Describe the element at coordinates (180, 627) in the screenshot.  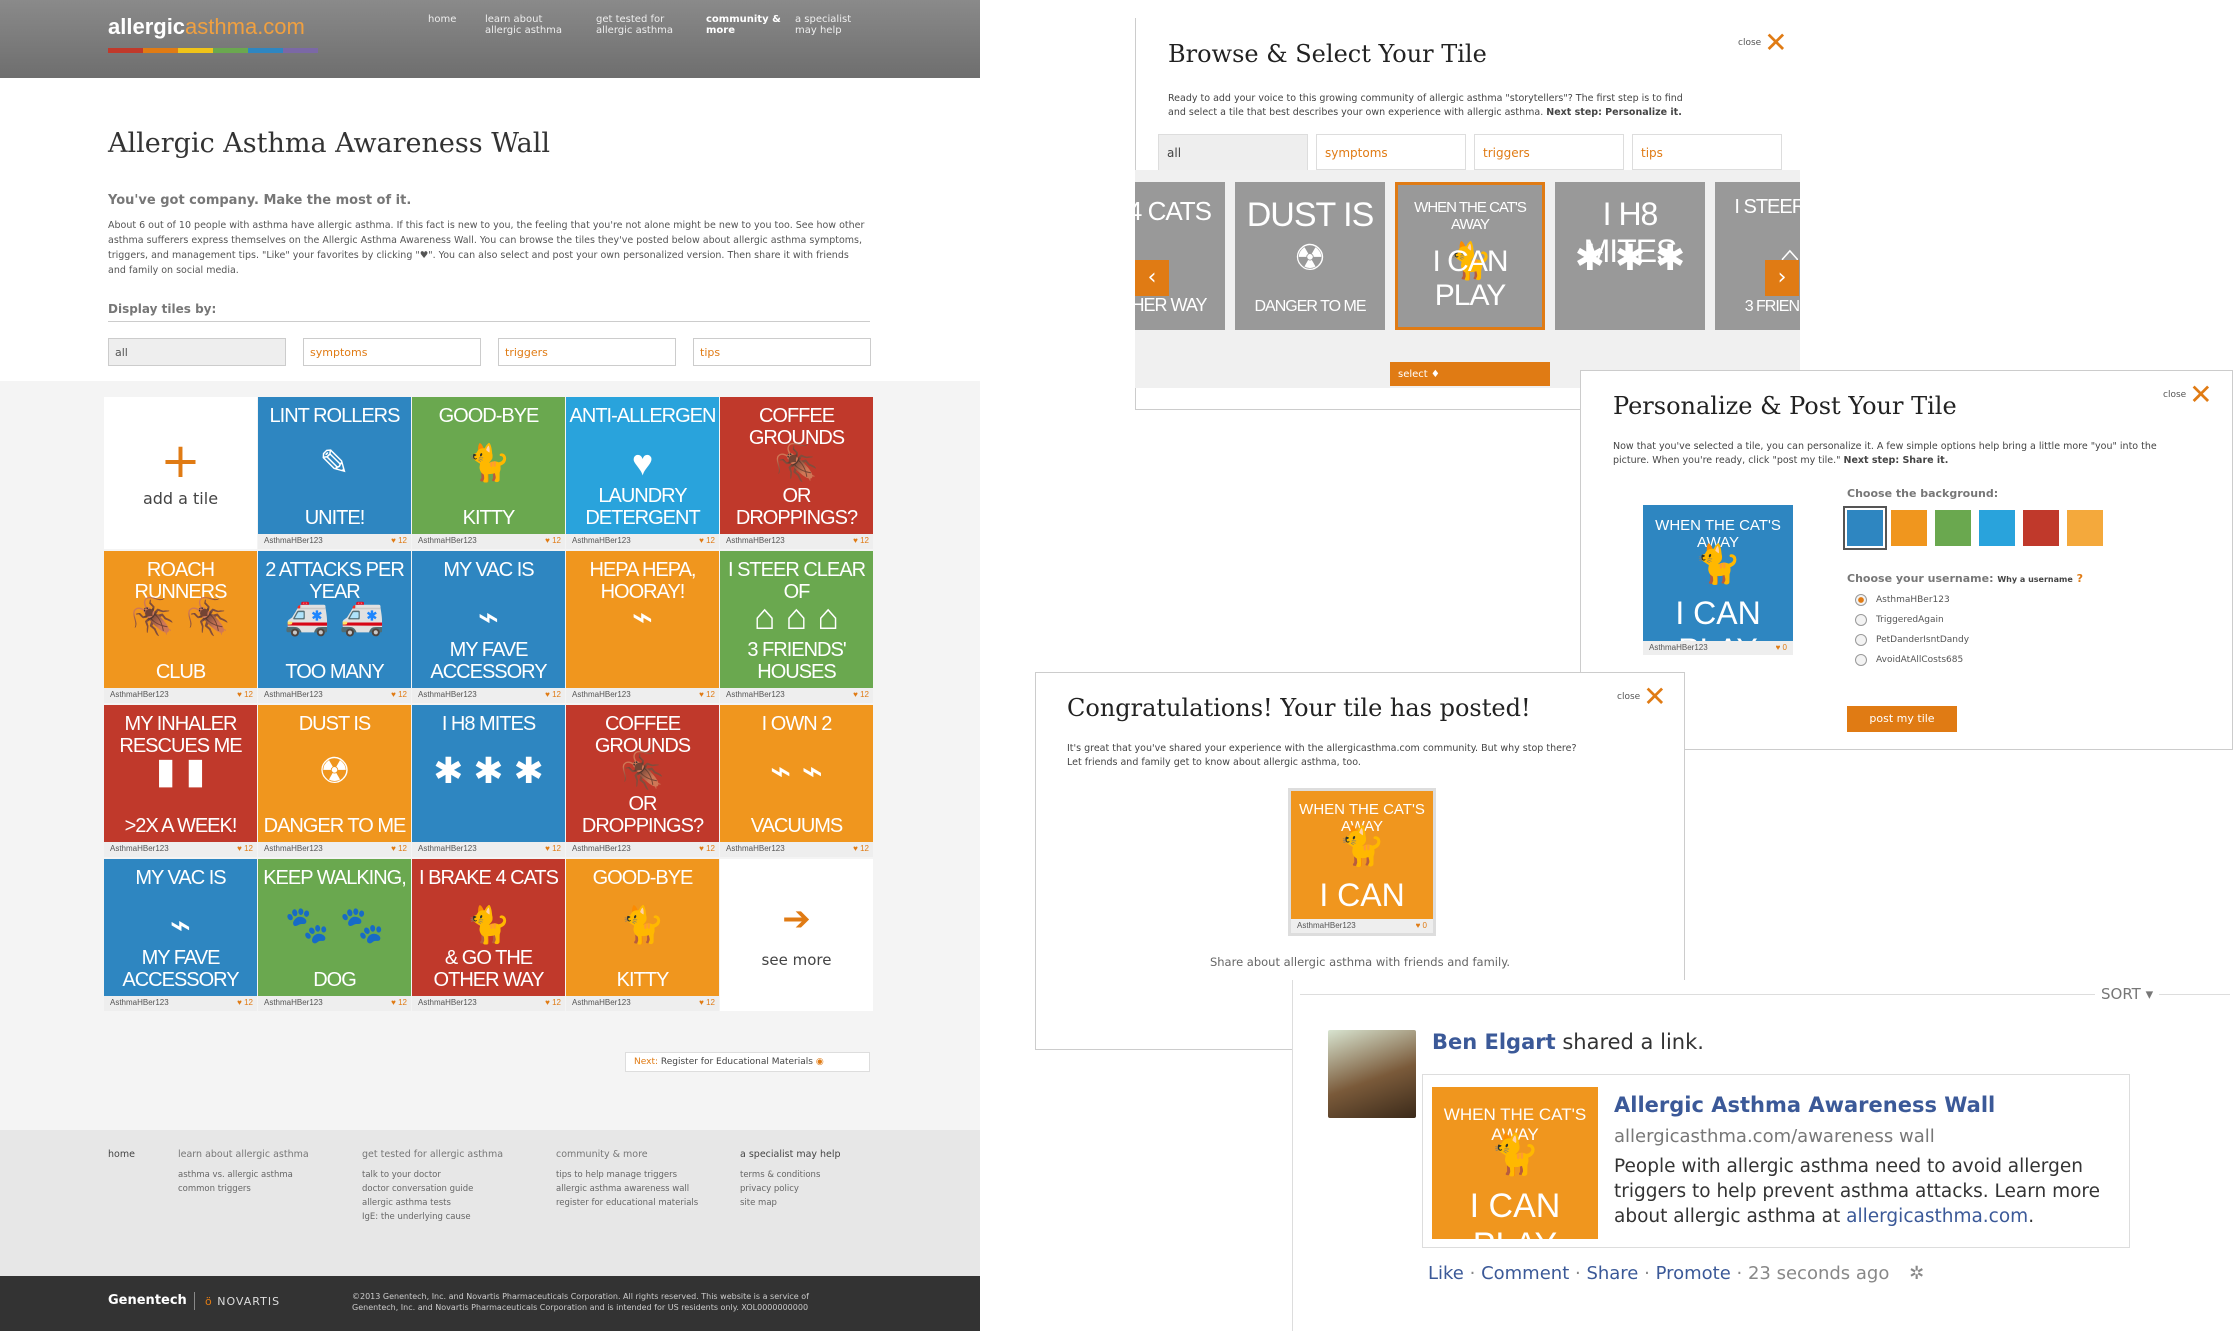
I see `wall-tile: ROACH RUNNERS 🪳 🪳 CLUB AsthmaHBer123 ♥ 12` at that location.